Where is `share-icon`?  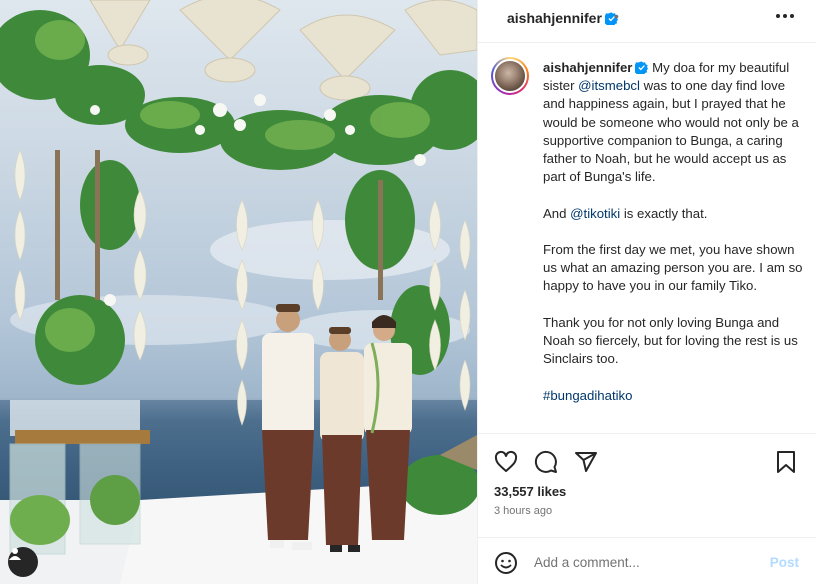
share-icon is located at coordinates (586, 462).